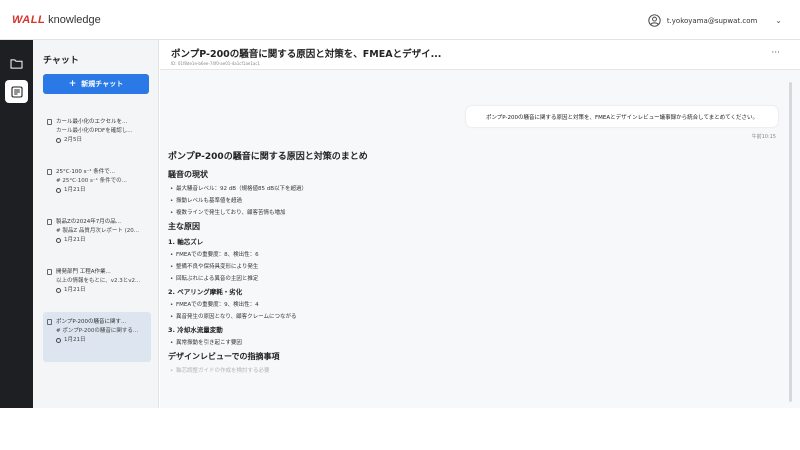  I want to click on list-item: 最大騒音レベル：92 dB（規格値85 dB以下を超過）, so click(388, 190).